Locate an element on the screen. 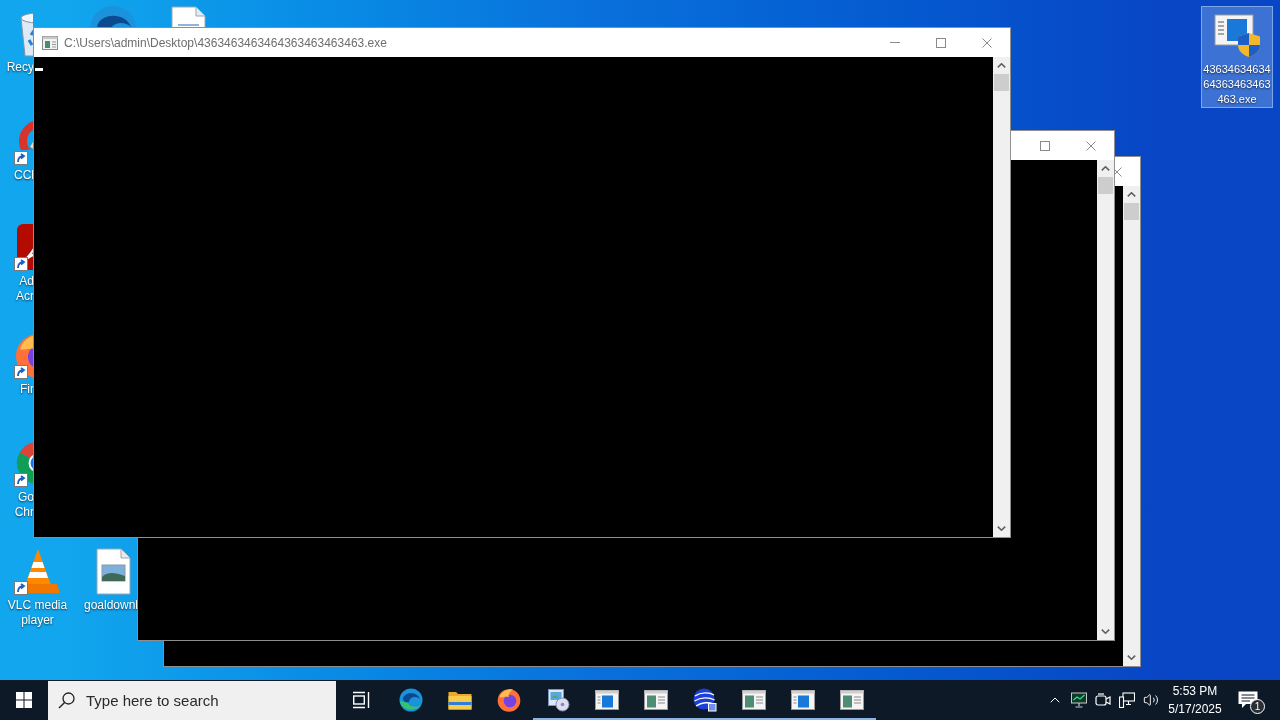 The height and width of the screenshot is (720, 1280). window-shield-icon is located at coordinates (1237, 35).